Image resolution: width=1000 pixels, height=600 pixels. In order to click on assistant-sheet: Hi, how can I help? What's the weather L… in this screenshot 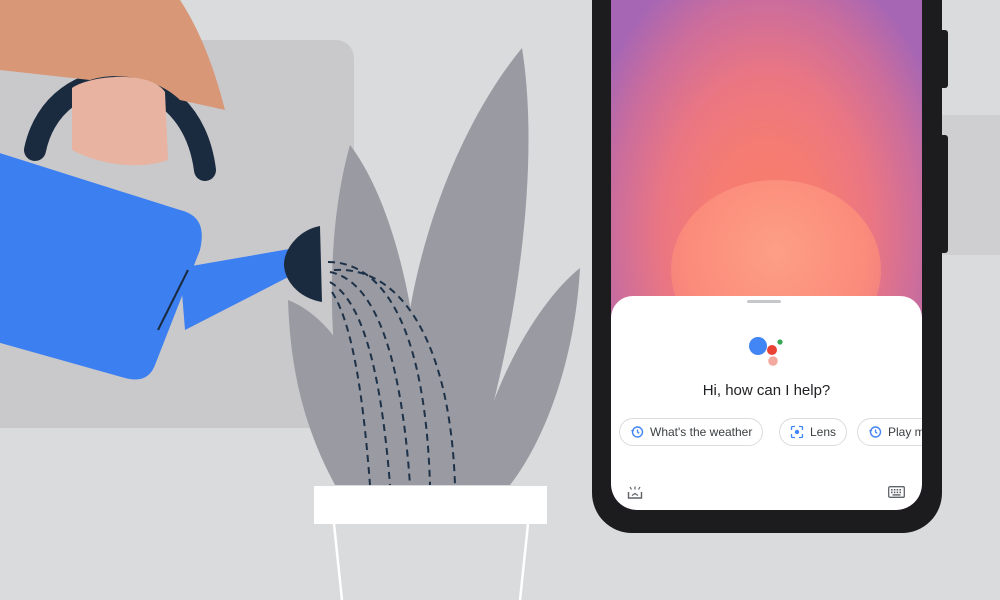, I will do `click(766, 403)`.